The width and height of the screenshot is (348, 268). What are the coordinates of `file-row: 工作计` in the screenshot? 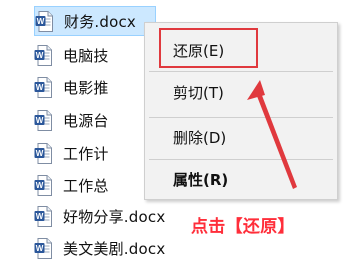 It's located at (71, 153).